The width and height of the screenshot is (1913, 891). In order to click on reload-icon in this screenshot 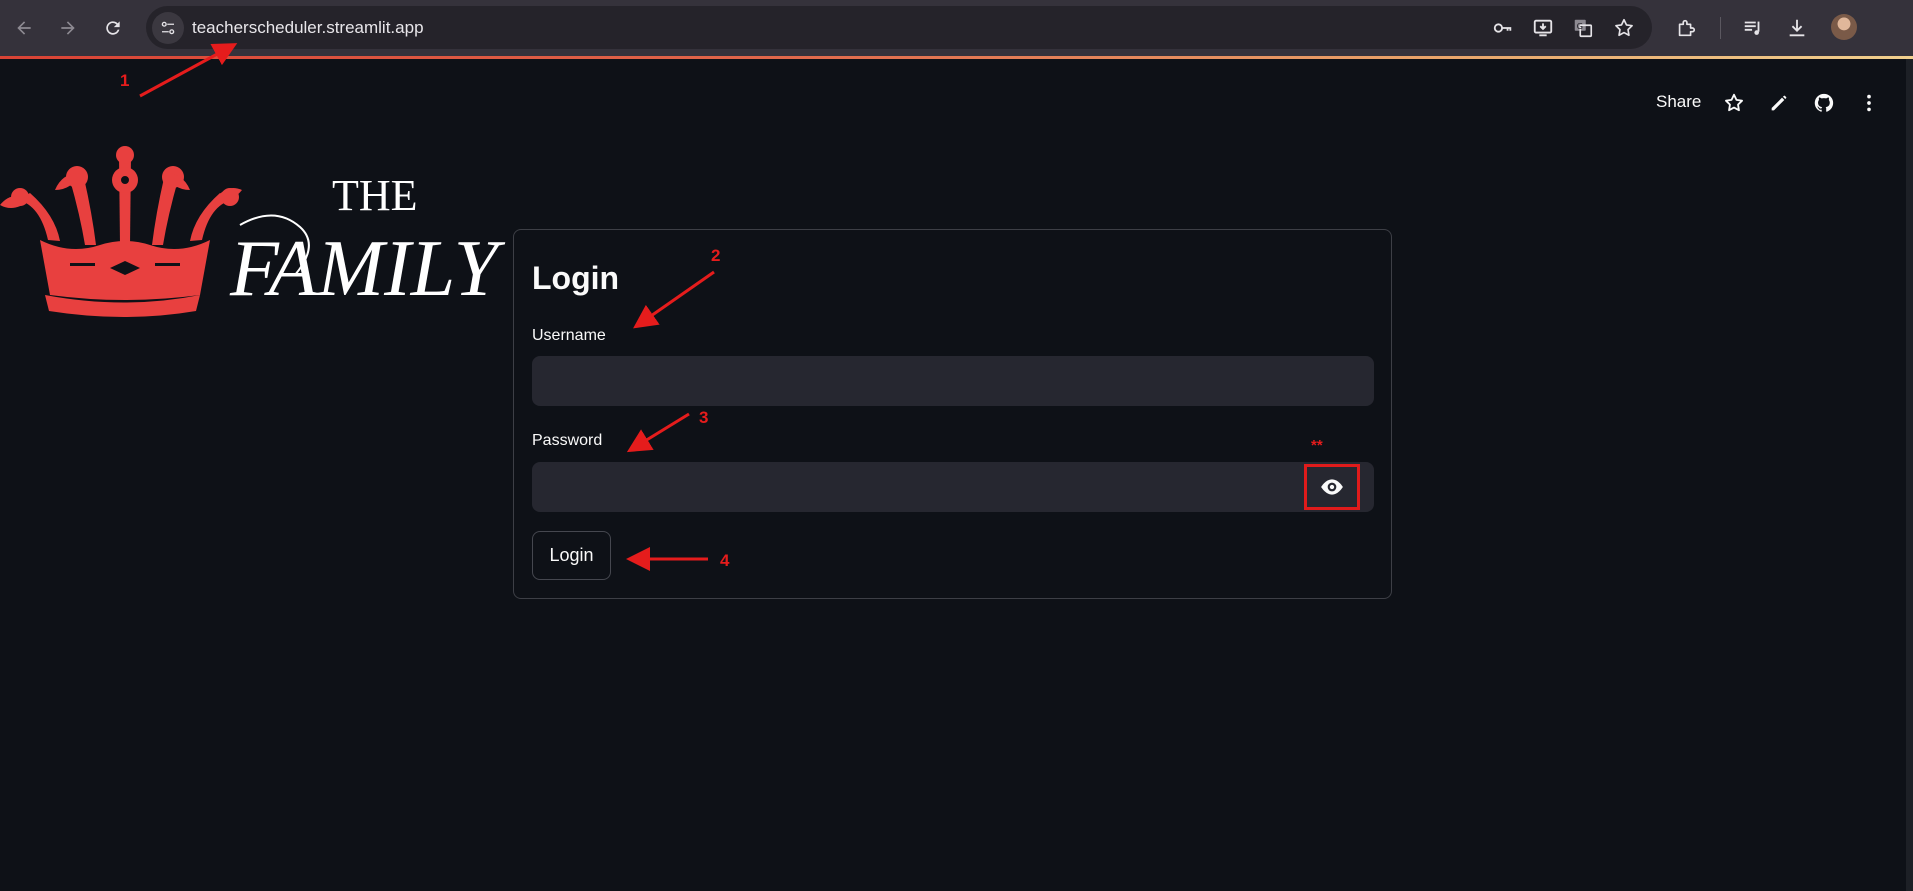, I will do `click(113, 28)`.